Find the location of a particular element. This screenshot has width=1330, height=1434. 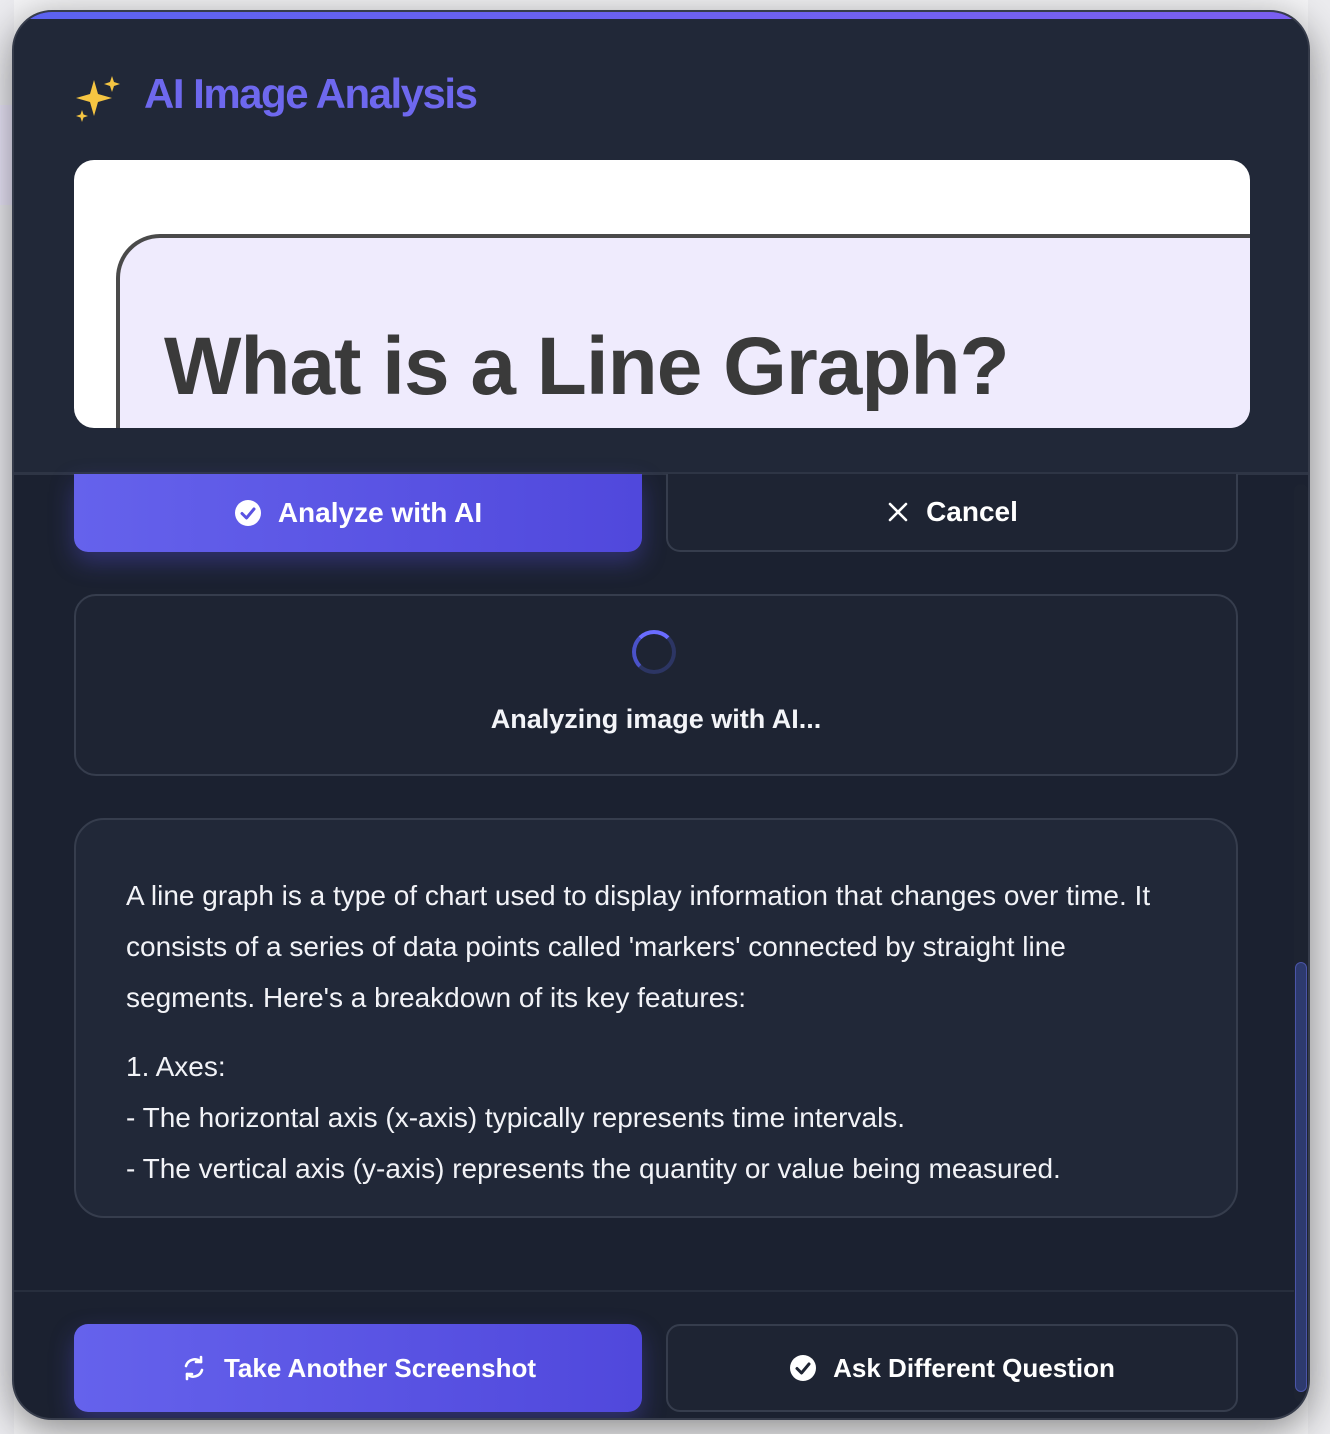

analyze-button-label: Analyze with AI is located at coordinates (380, 512).